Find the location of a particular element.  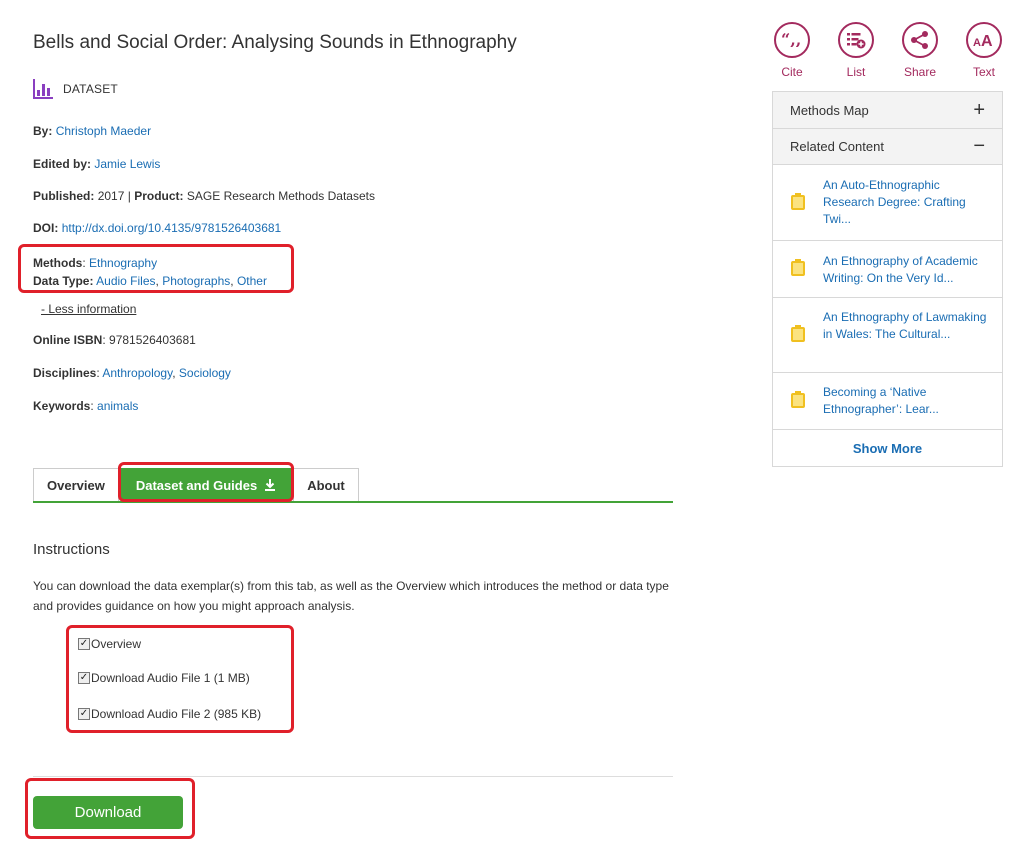

minus-icon: − is located at coordinates (979, 146).